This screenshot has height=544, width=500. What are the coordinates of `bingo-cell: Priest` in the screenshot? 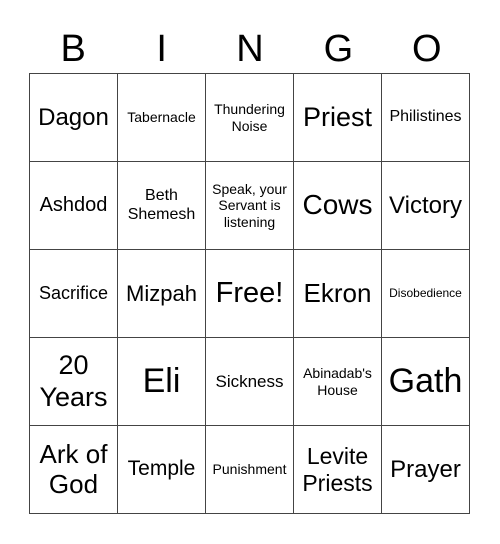 It's located at (338, 118).